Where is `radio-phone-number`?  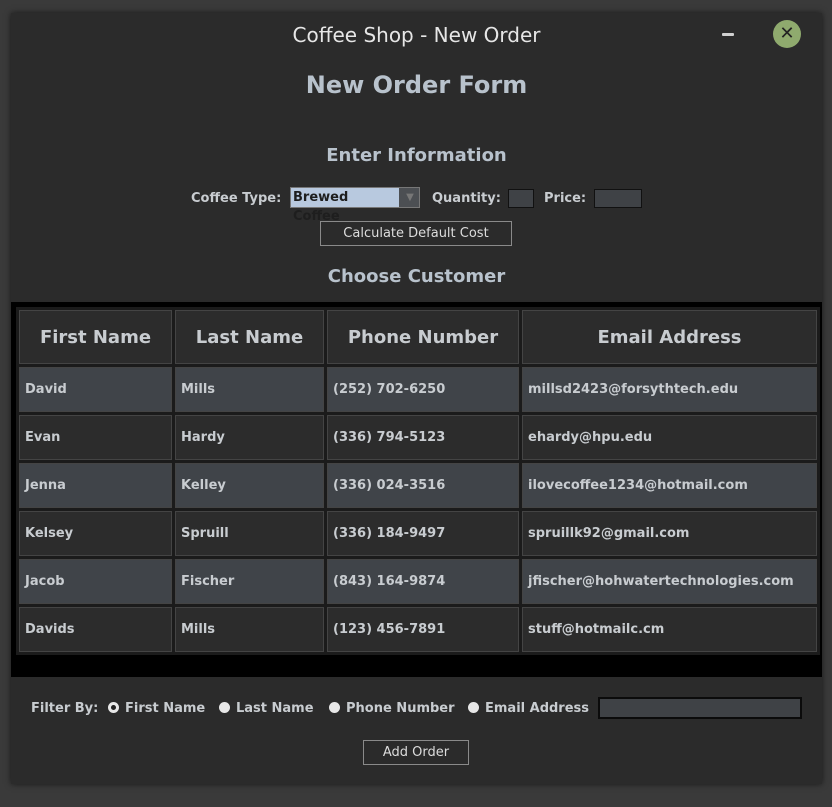
radio-phone-number is located at coordinates (334, 707).